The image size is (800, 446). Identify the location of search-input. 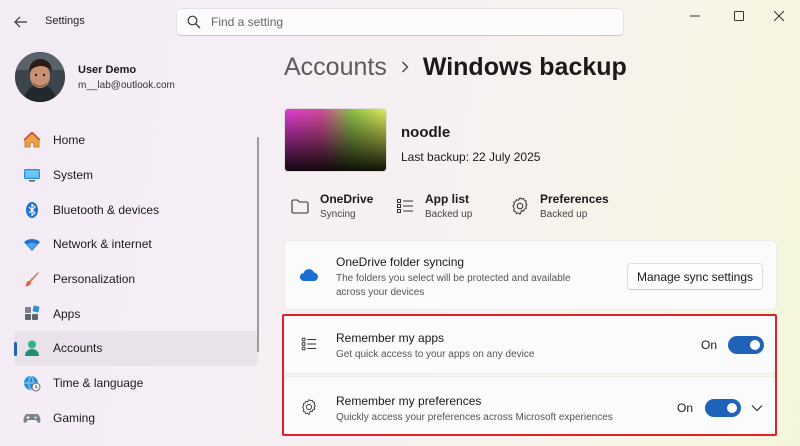
(411, 22).